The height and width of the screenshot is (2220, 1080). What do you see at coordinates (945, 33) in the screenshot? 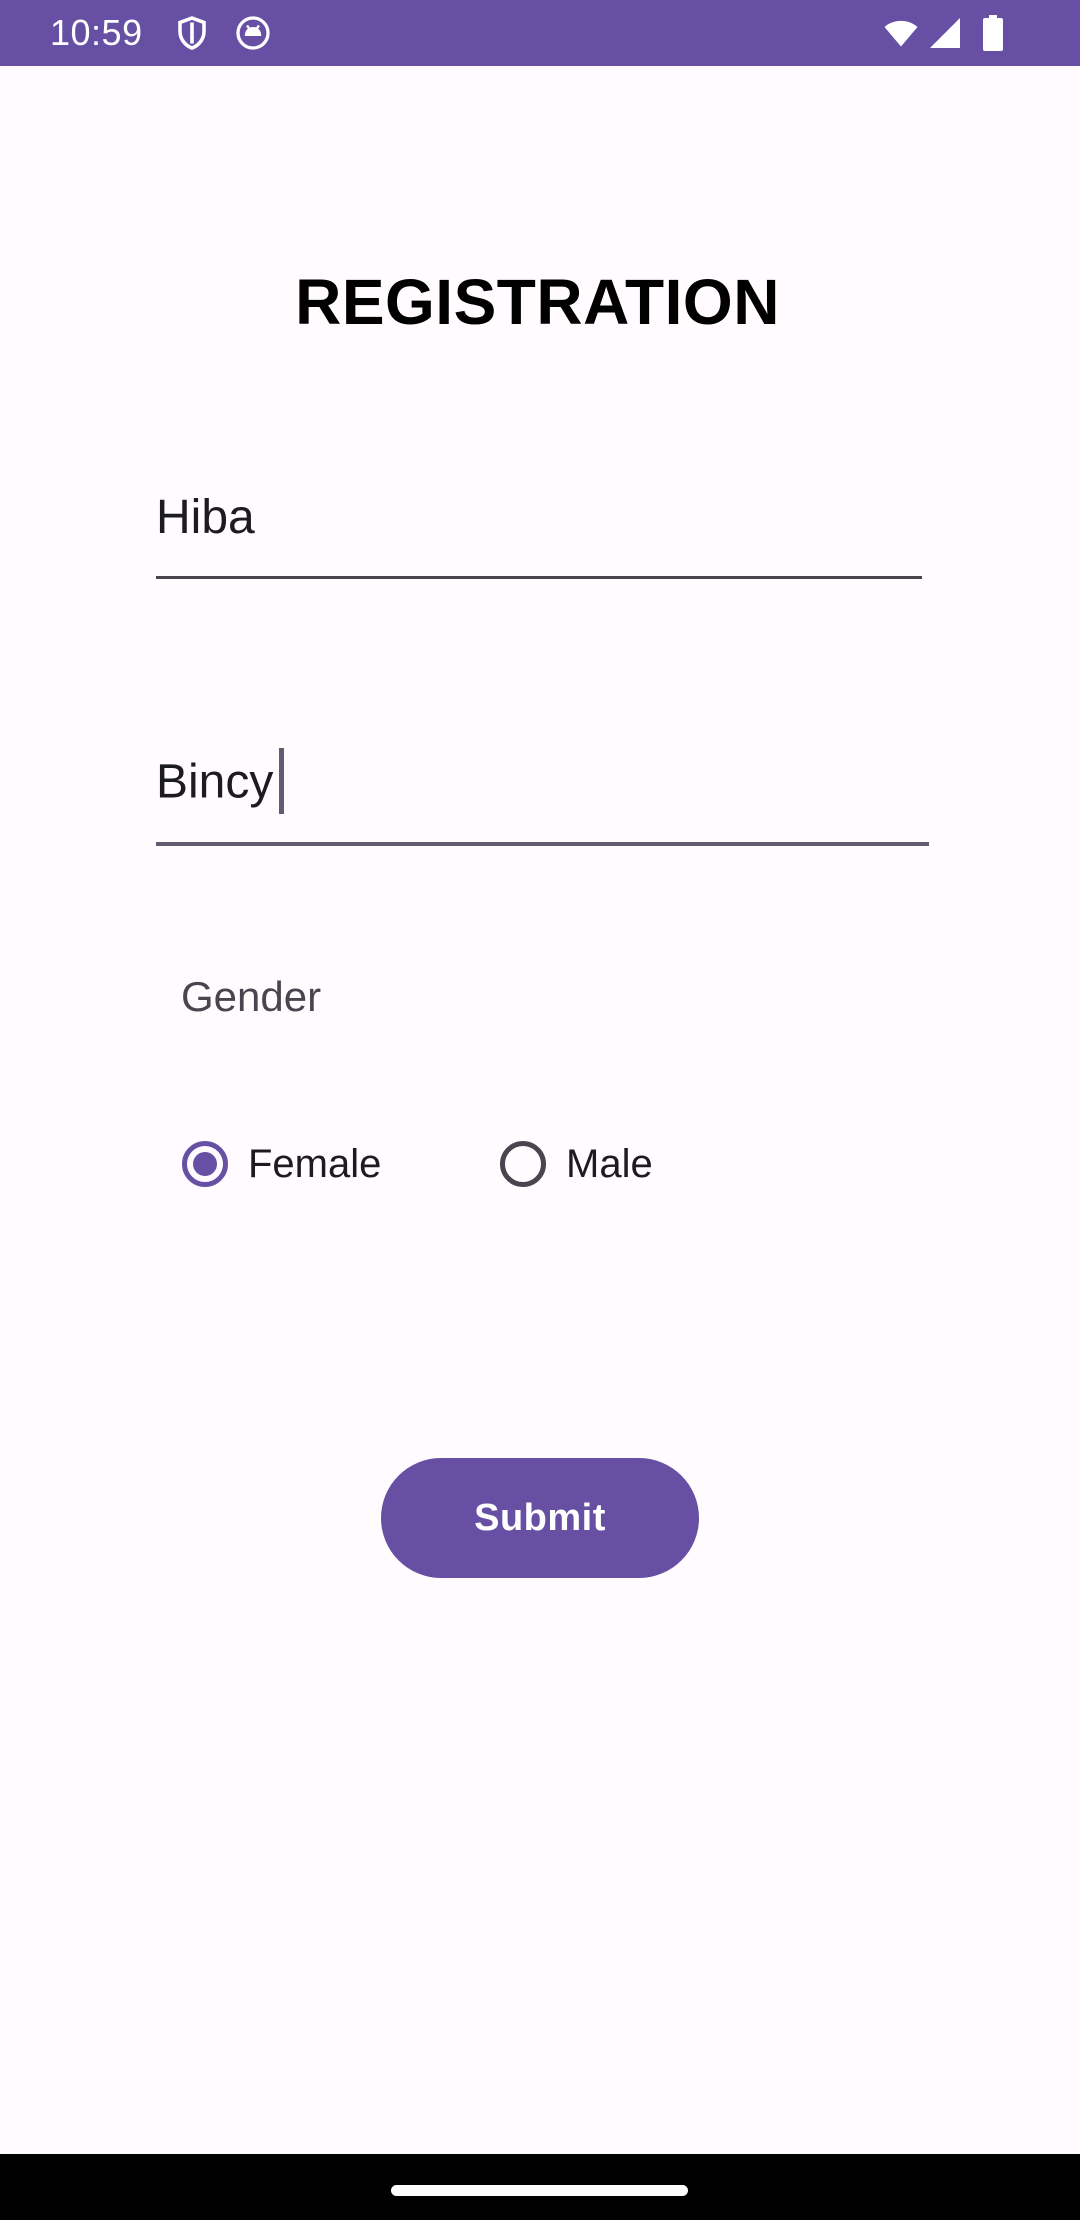
I see `signal-icon` at bounding box center [945, 33].